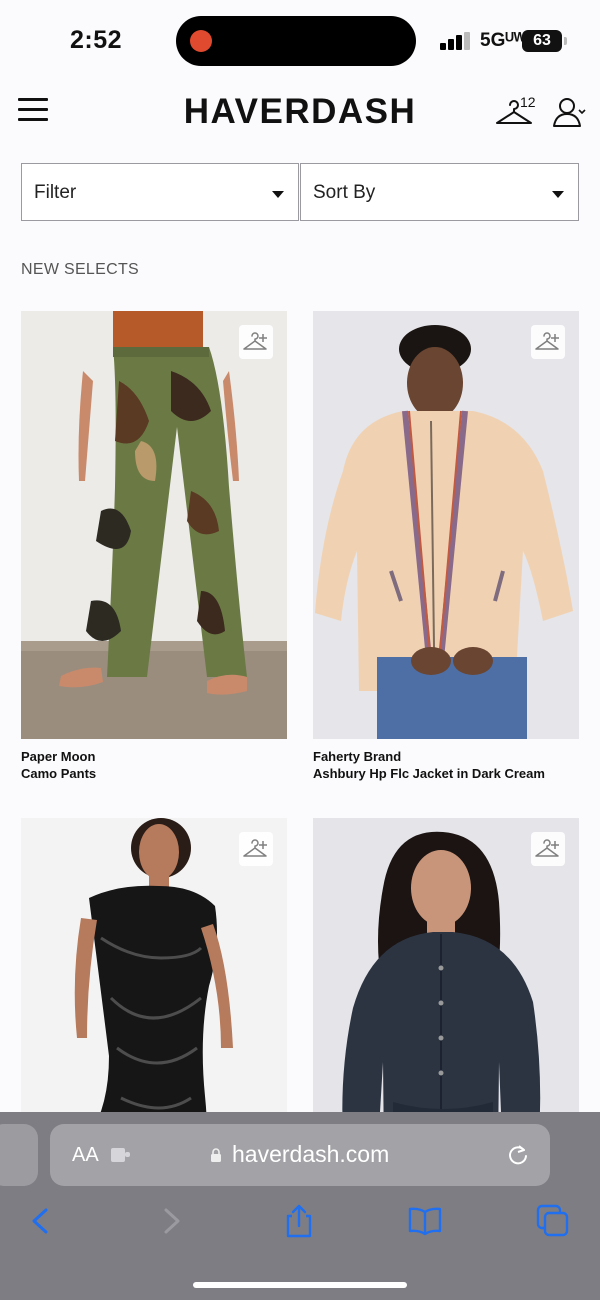  Describe the element at coordinates (160, 192) in the screenshot. I see `filter-dropdown: Filter` at that location.